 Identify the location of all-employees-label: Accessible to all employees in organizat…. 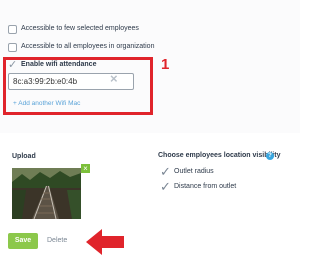
(88, 46).